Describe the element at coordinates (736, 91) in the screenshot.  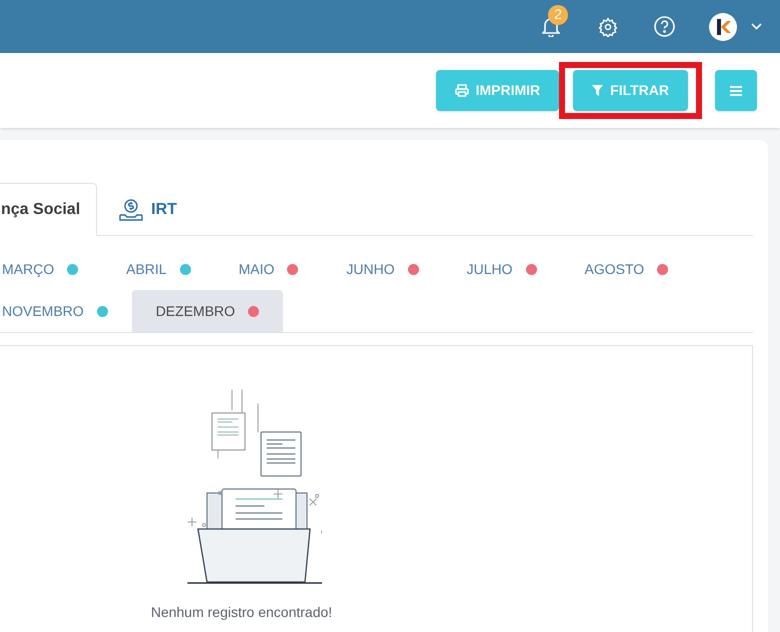
I see `menu-icon` at that location.